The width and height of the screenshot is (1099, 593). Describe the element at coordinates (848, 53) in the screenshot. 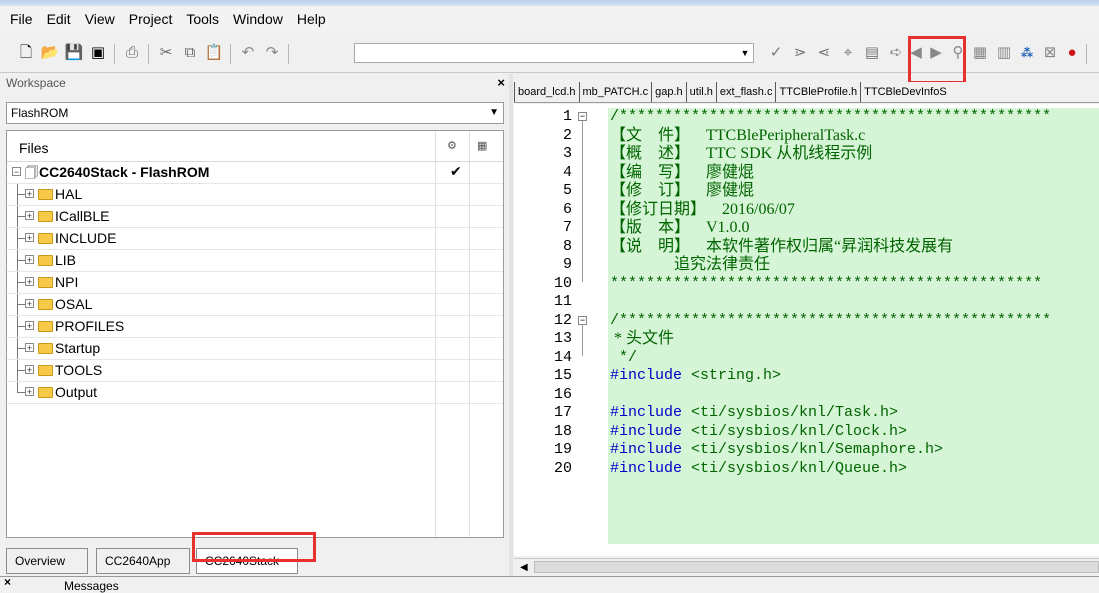

I see `navigate-icon: ⌖` at that location.